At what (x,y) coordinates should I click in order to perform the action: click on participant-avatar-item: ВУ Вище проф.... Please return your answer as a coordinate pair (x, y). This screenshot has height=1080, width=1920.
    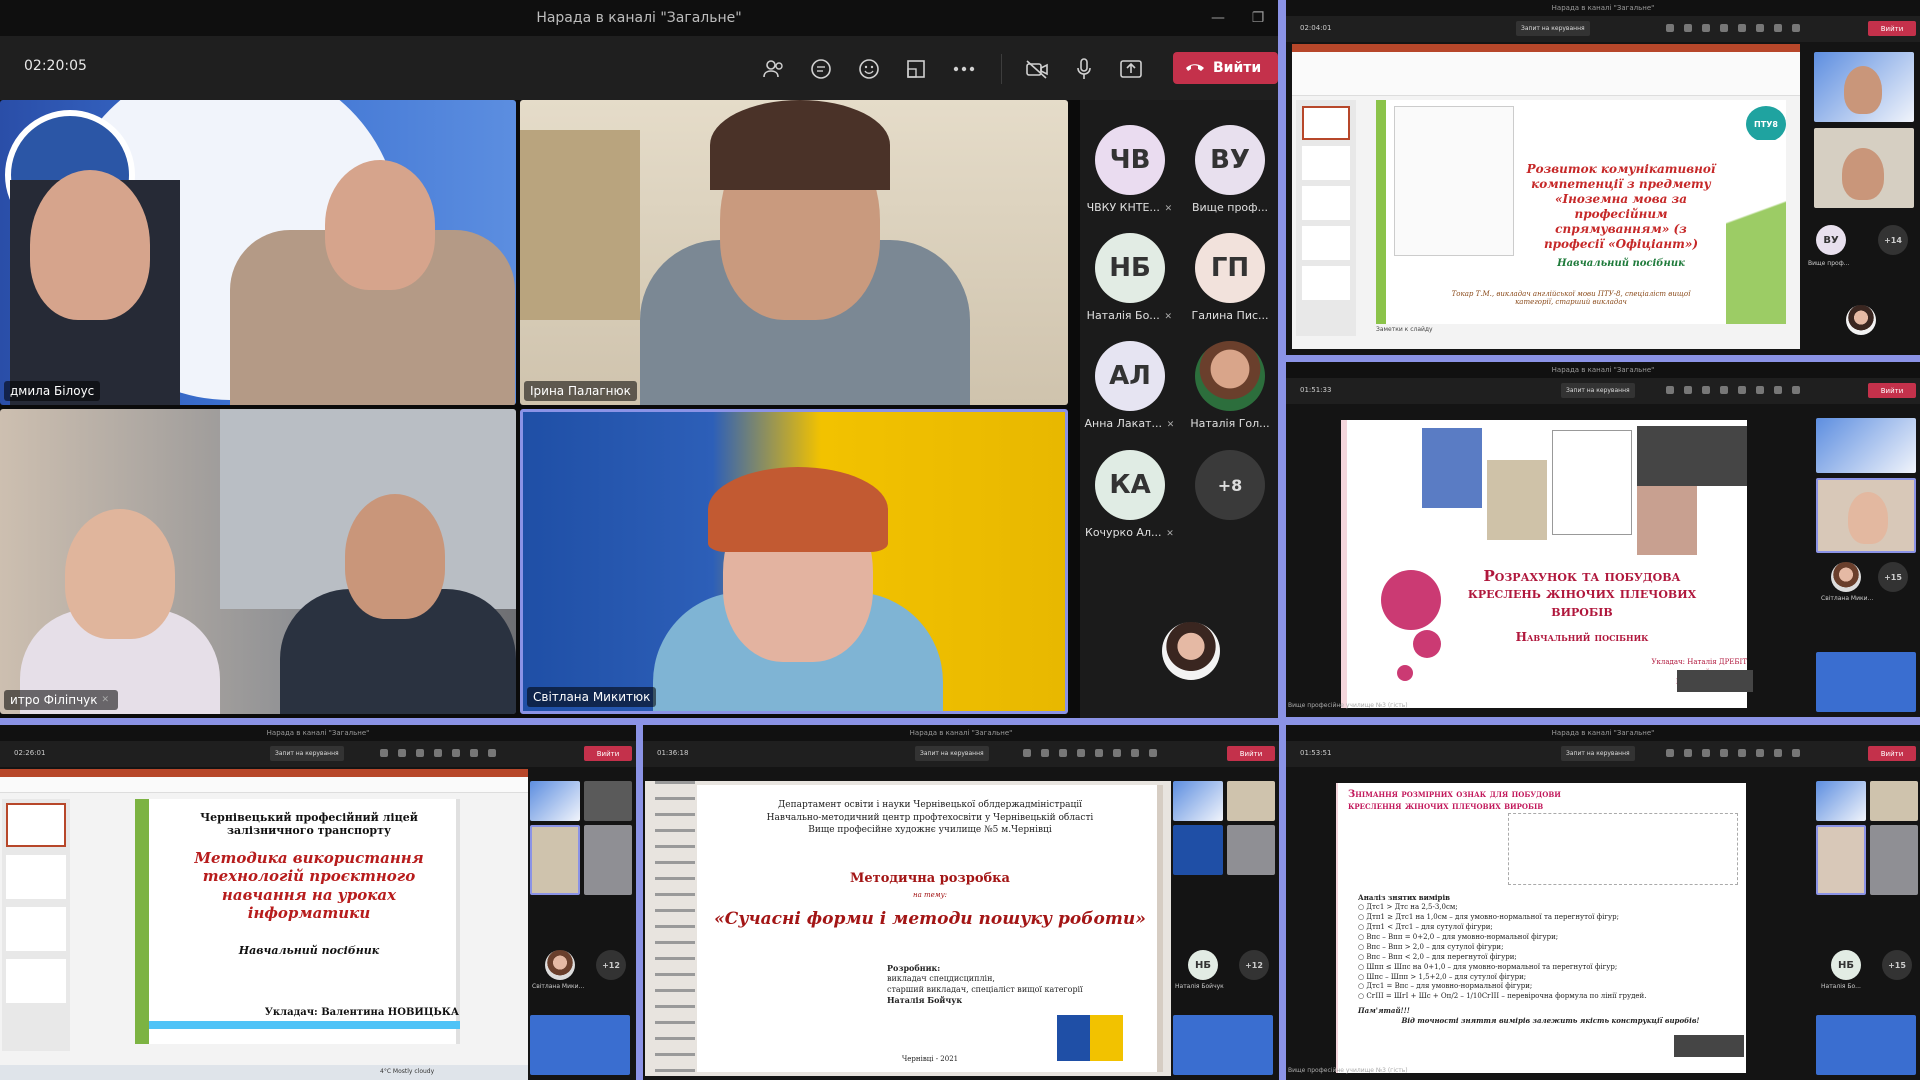
    Looking at the image, I should click on (1229, 180).